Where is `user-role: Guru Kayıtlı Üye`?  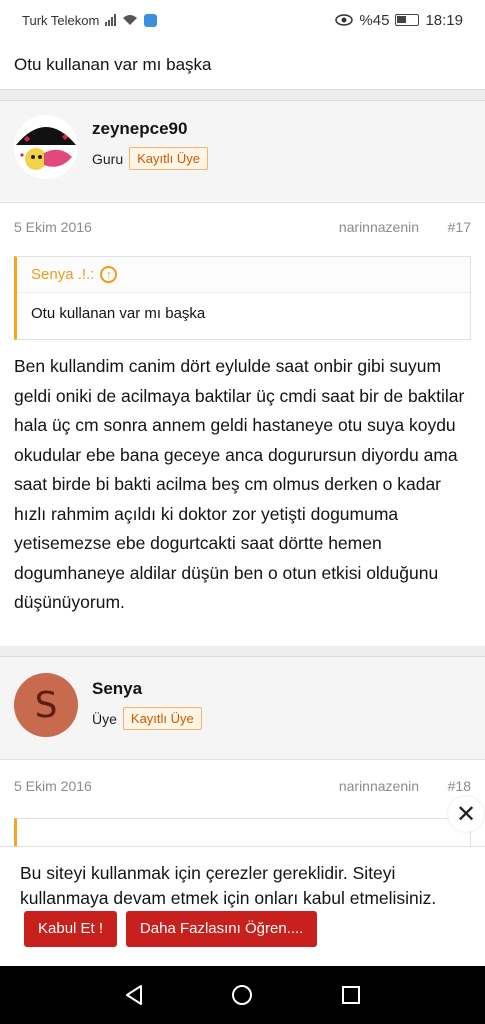
user-role: Guru Kayıtlı Üye is located at coordinates (150, 158).